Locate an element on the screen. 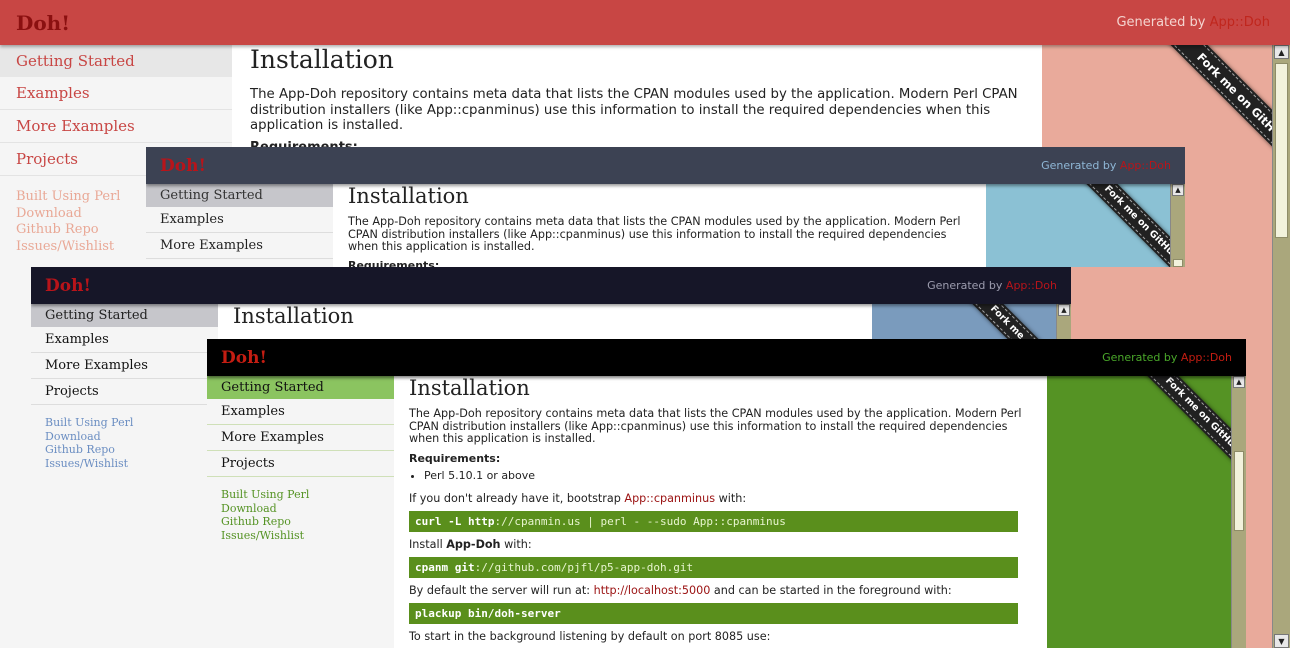 This screenshot has height=648, width=1290. install-prefix: Install is located at coordinates (426, 544).